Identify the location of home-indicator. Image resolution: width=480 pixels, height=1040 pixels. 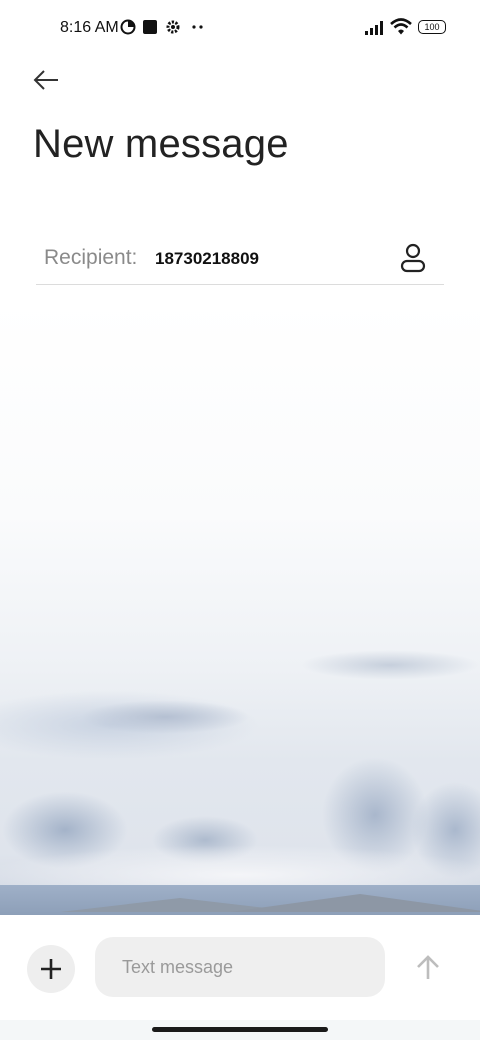
(240, 1029).